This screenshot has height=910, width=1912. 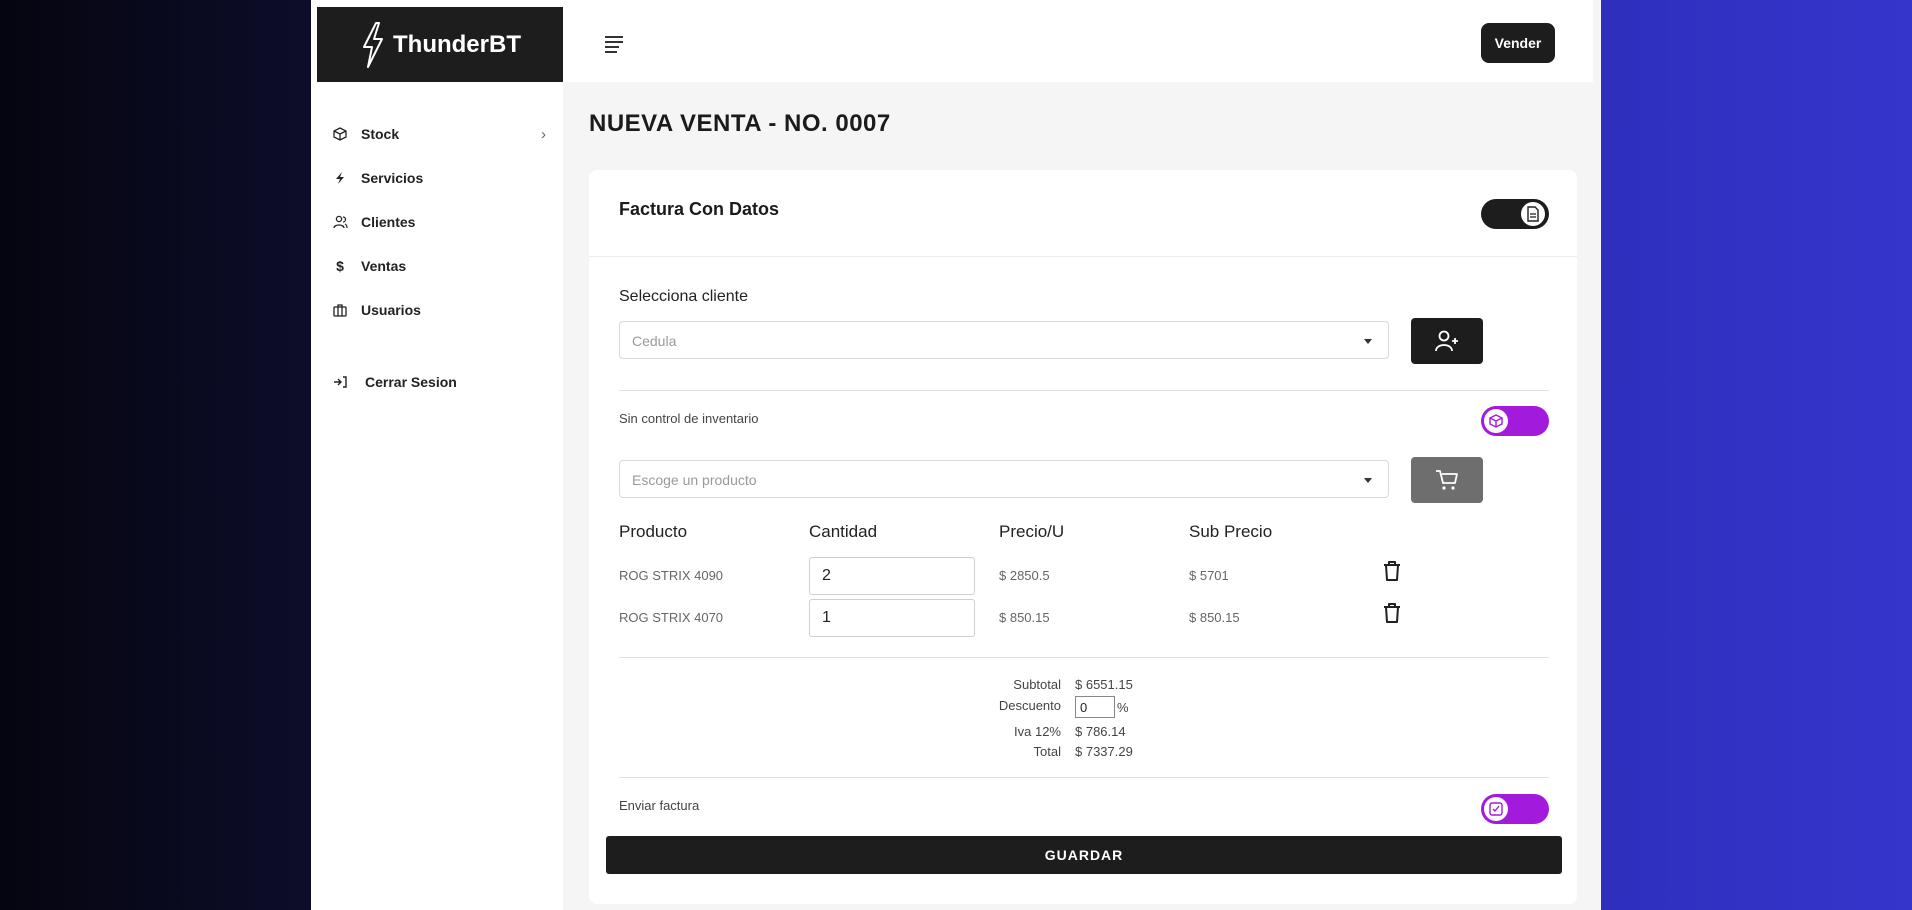 I want to click on guardar-button: GUARDAR, so click(x=1084, y=855).